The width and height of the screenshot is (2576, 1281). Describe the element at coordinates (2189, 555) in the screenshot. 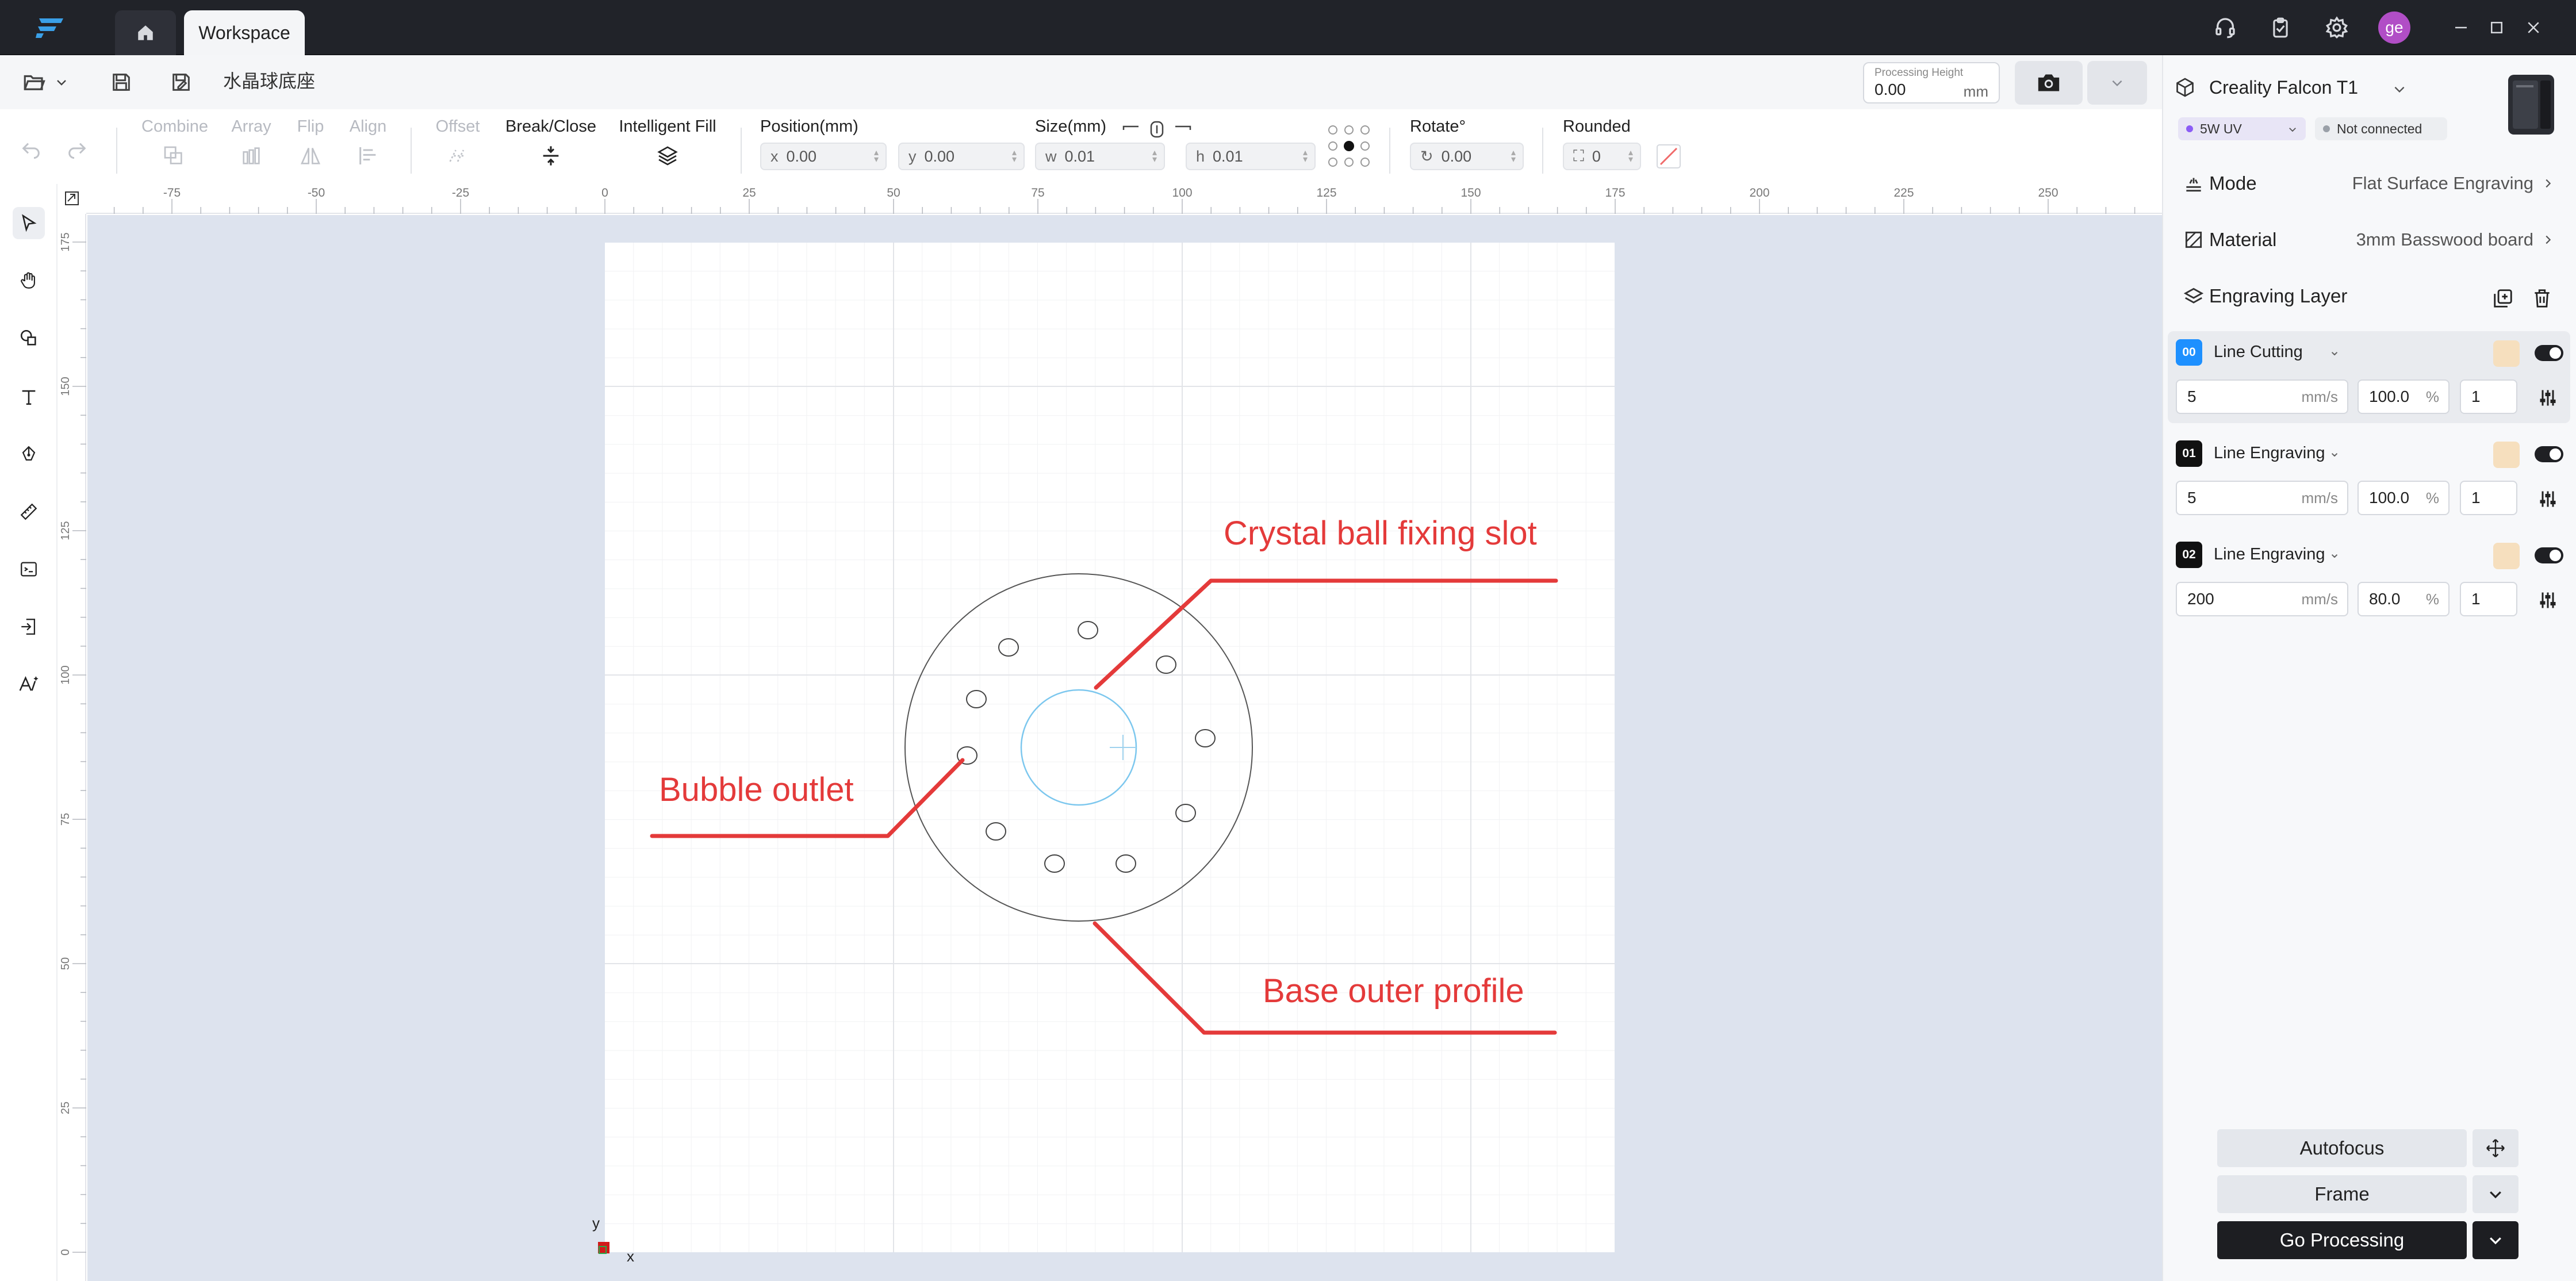

I see `layer-number-badge: 02` at that location.